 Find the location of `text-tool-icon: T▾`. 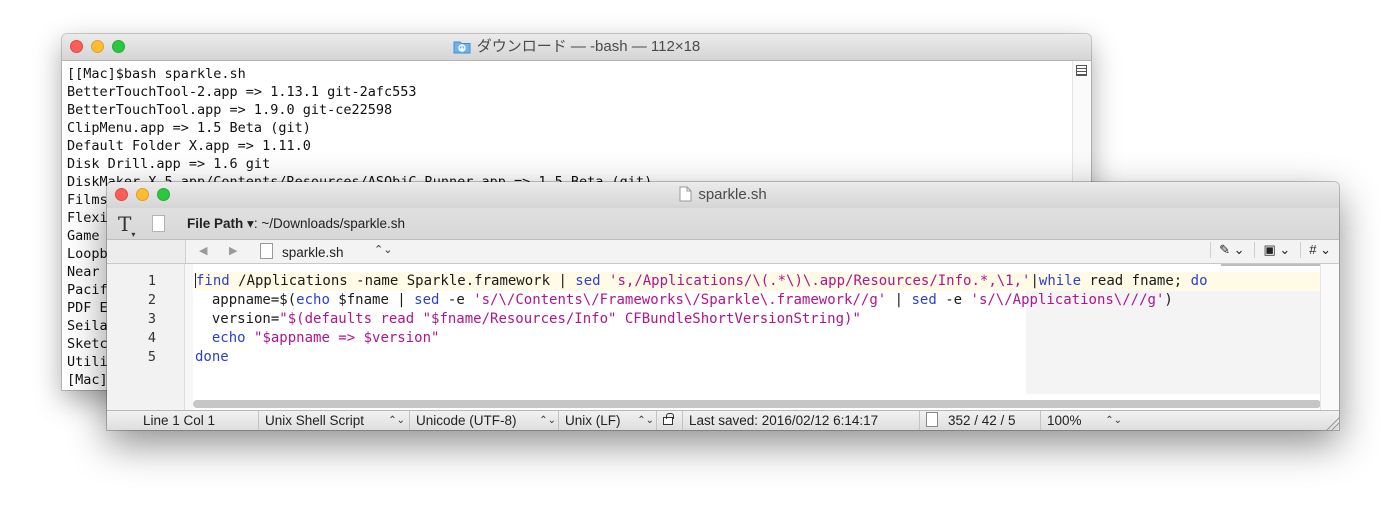

text-tool-icon: T▾ is located at coordinates (126, 225).